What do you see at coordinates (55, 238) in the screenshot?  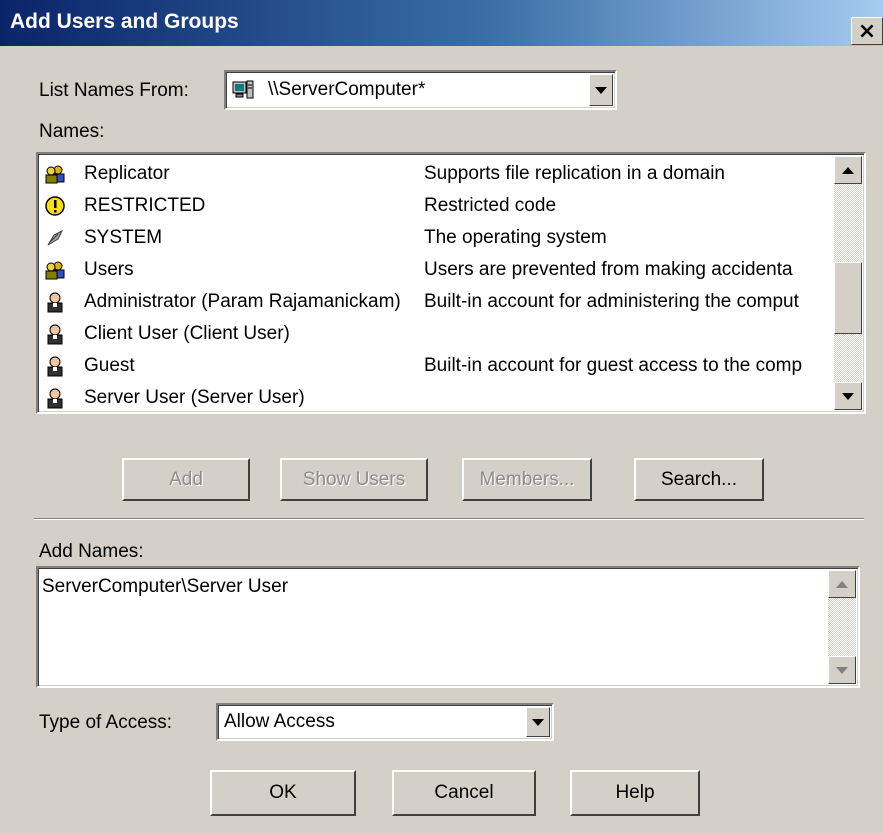 I see `system-icon` at bounding box center [55, 238].